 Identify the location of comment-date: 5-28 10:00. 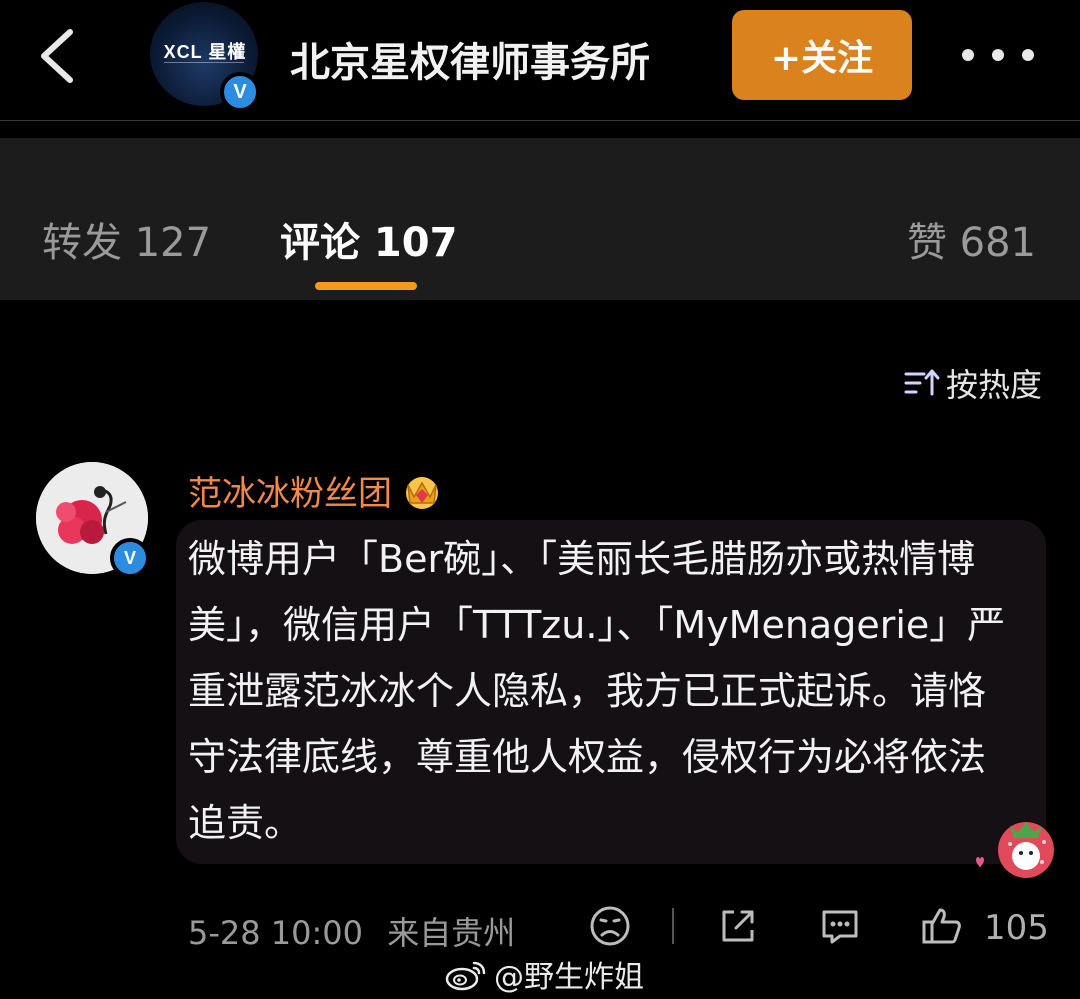
(276, 933).